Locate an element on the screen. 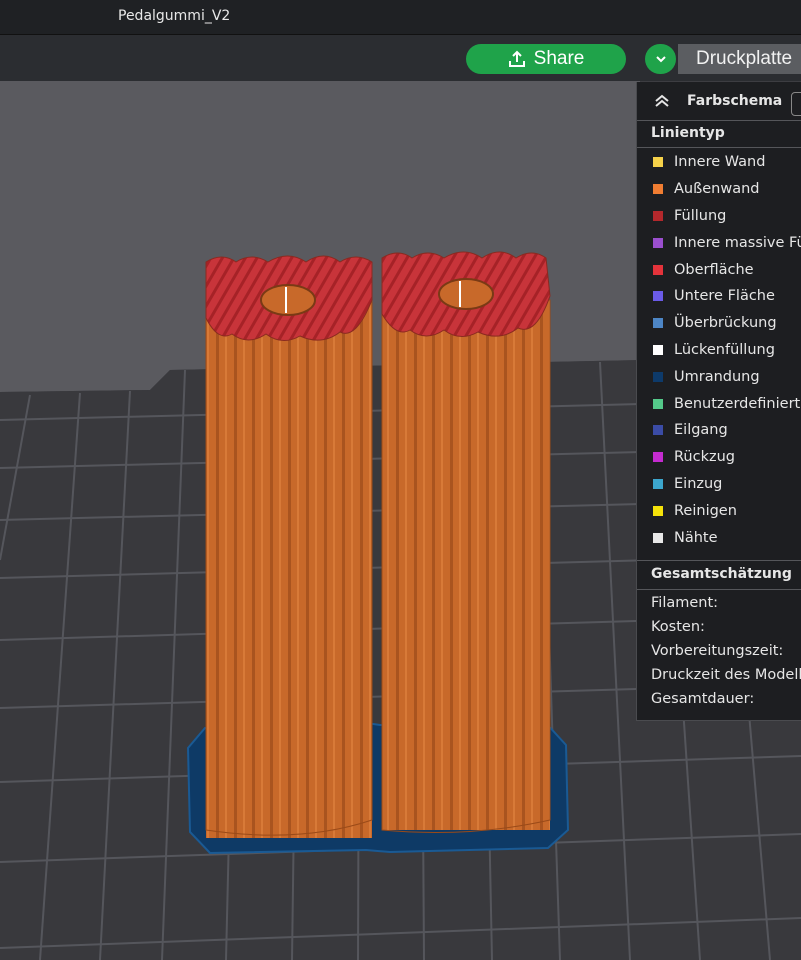 This screenshot has height=960, width=801. legend-item: Umrandung is located at coordinates (719, 376).